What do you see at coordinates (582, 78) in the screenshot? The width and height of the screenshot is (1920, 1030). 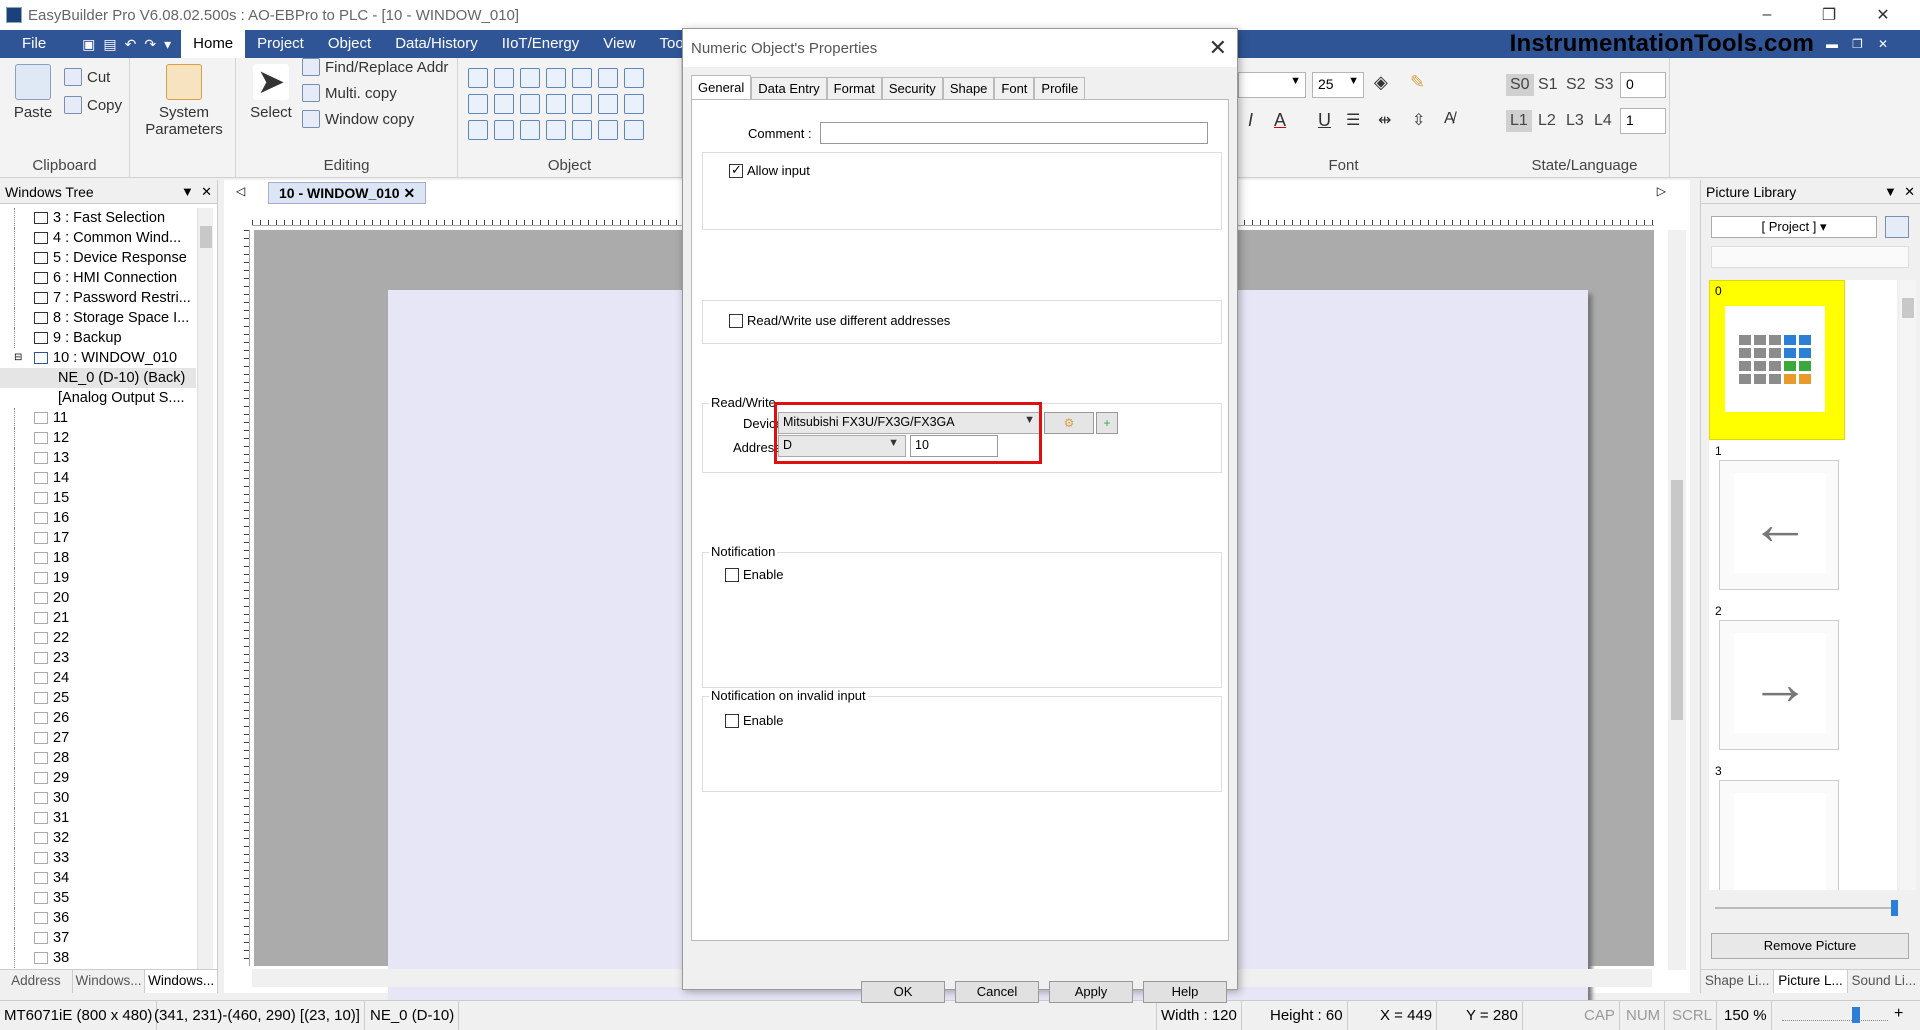 I see `function-key-icon` at bounding box center [582, 78].